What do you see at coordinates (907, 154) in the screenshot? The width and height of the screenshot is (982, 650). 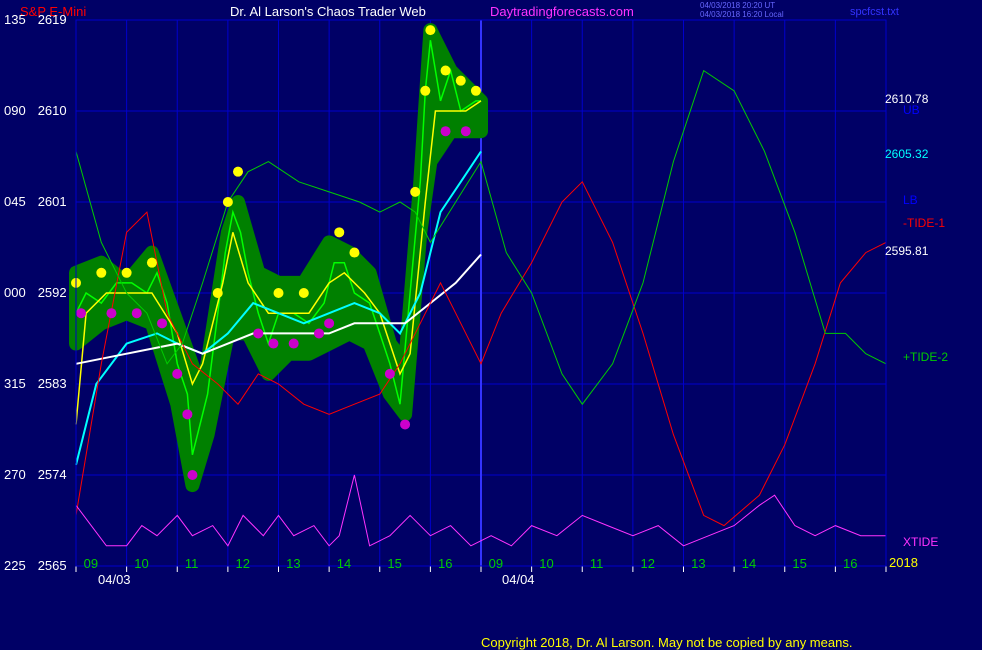 I see `ma-value: 2605.32` at bounding box center [907, 154].